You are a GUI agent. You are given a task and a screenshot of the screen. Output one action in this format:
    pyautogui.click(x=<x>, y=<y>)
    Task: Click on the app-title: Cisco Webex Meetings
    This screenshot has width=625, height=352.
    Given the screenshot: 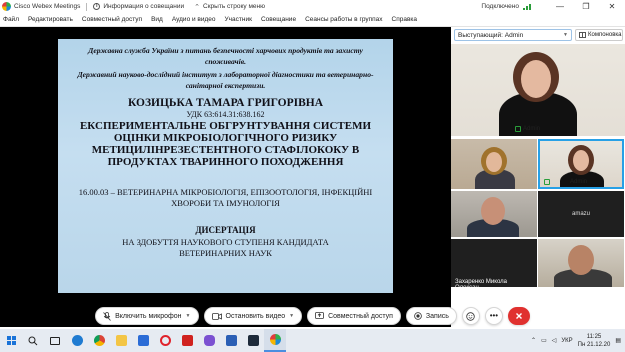 What is the action you would take?
    pyautogui.click(x=47, y=6)
    